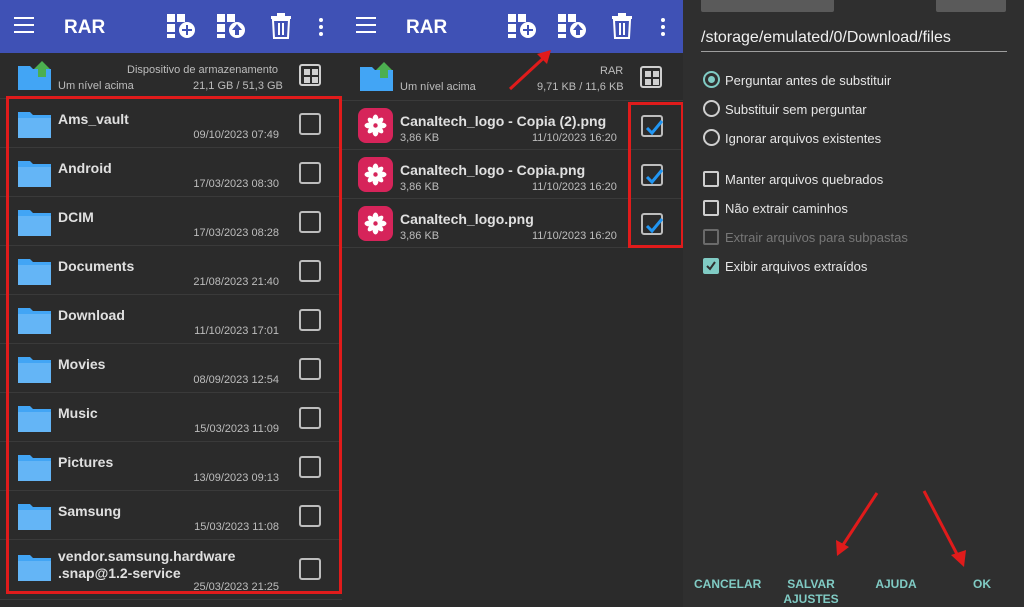  I want to click on input-underline, so click(854, 51).